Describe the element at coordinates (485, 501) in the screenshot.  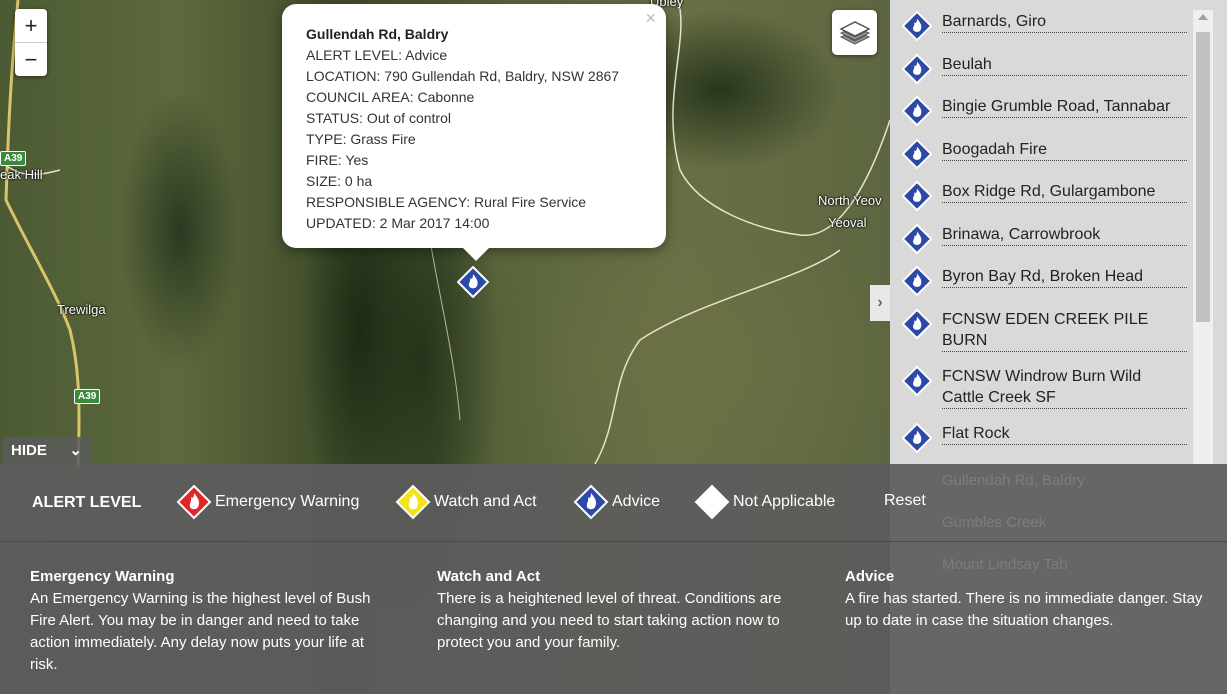
I see `legend-label: Watch and Act` at that location.